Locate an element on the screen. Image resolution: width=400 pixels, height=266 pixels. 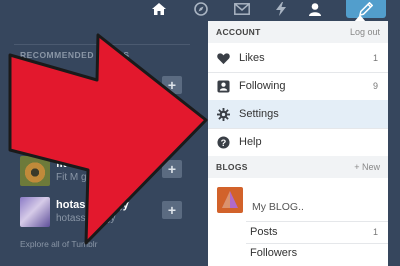
posts-count: 1 is located at coordinates (375, 232).